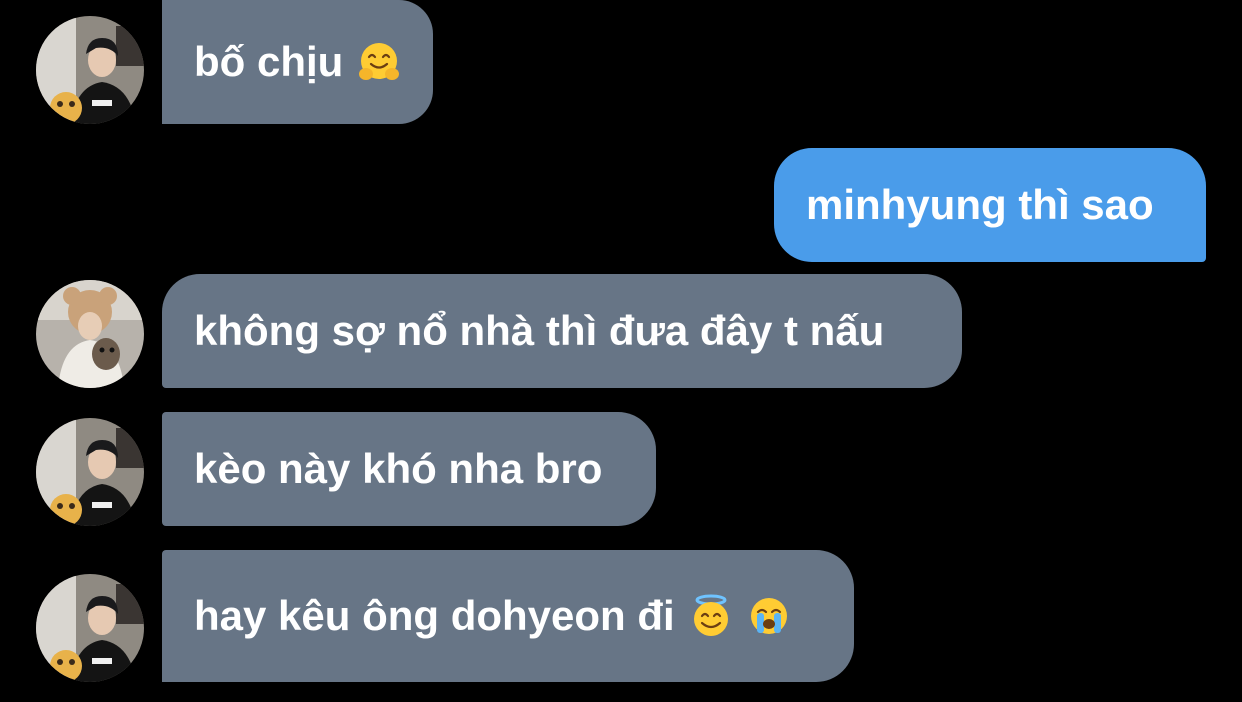 This screenshot has height=702, width=1242. I want to click on message-text: không sợ nổ nhà thì đưa đây t nấu, so click(539, 330).